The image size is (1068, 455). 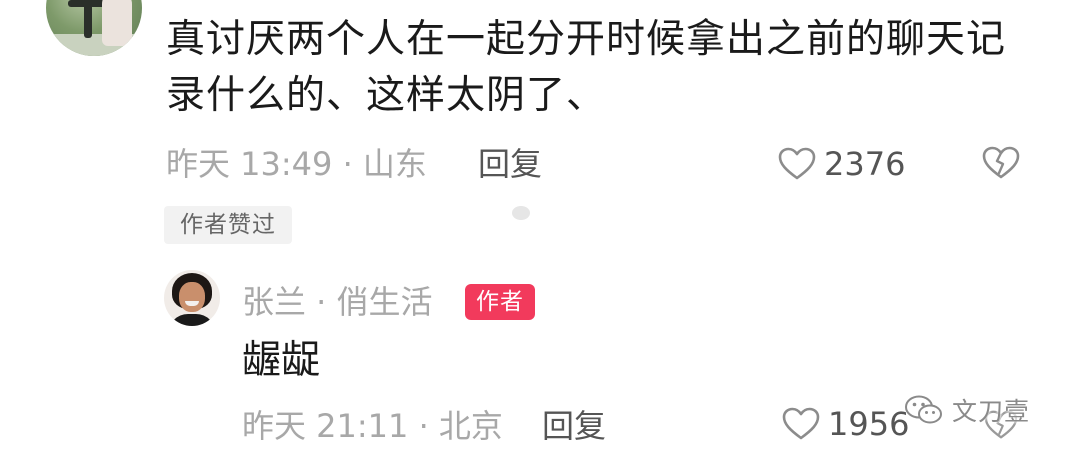 I want to click on watermark: 文刀壹, so click(x=967, y=410).